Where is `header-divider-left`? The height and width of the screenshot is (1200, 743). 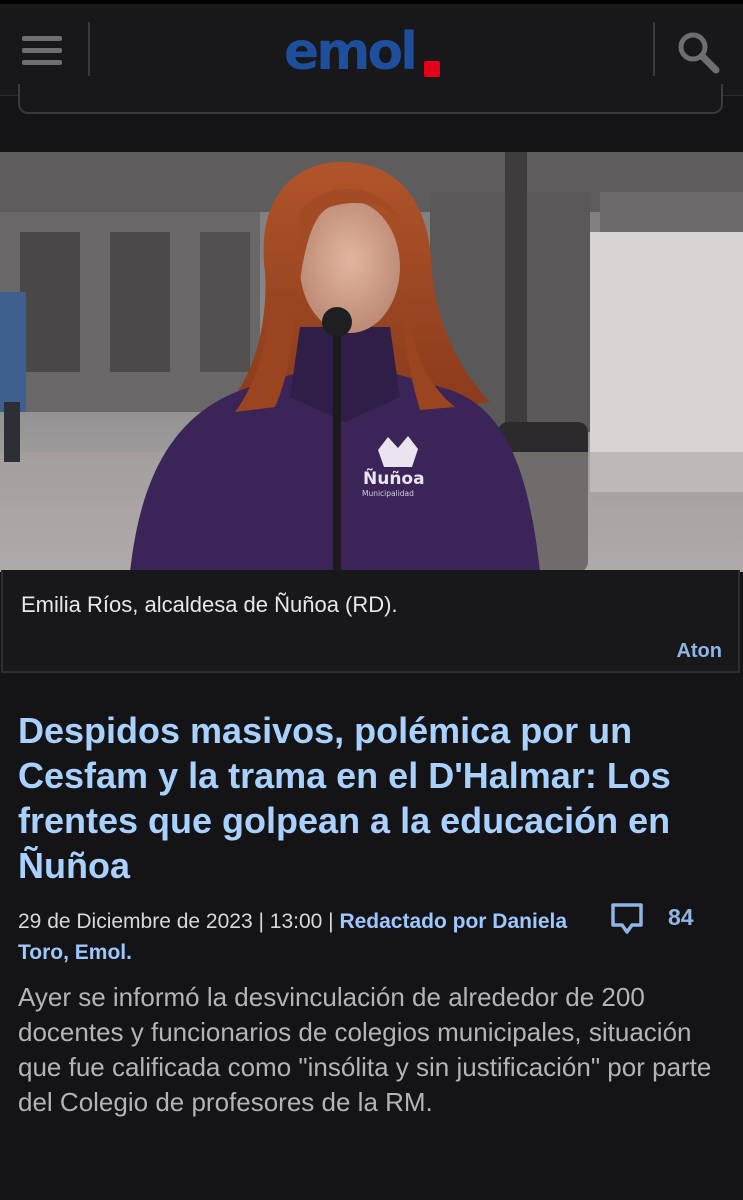
header-divider-left is located at coordinates (89, 49).